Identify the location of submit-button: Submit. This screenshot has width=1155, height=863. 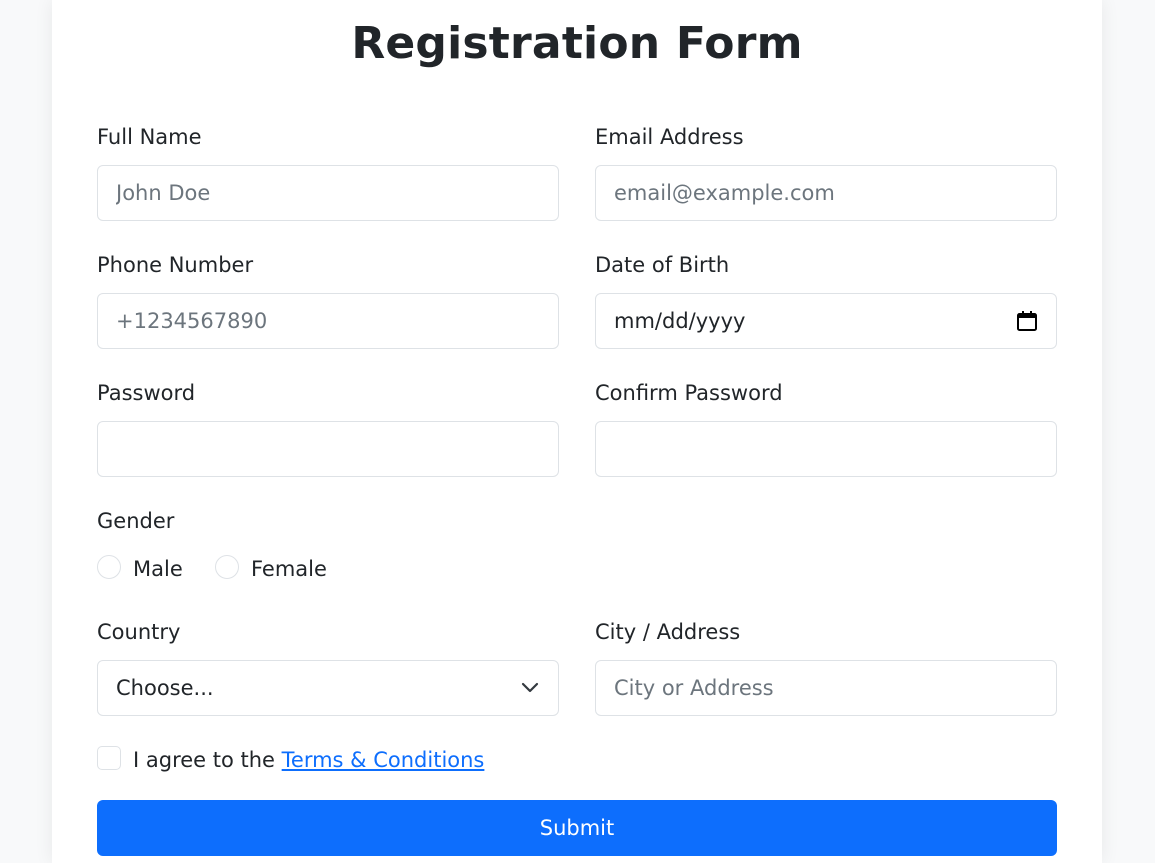
(577, 828).